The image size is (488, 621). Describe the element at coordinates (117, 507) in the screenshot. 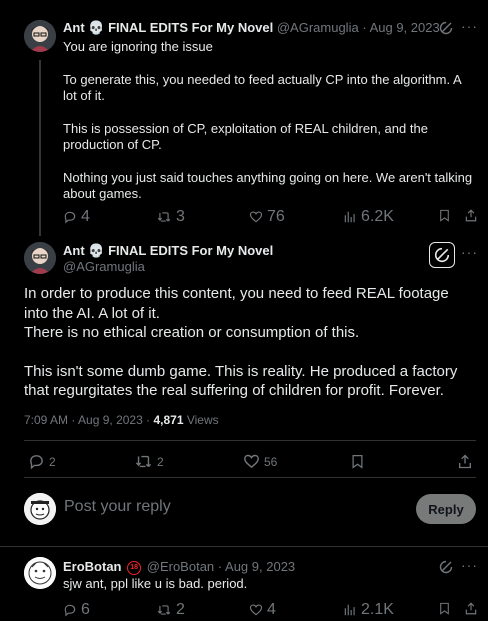

I see `reply-input: Post your reply` at that location.